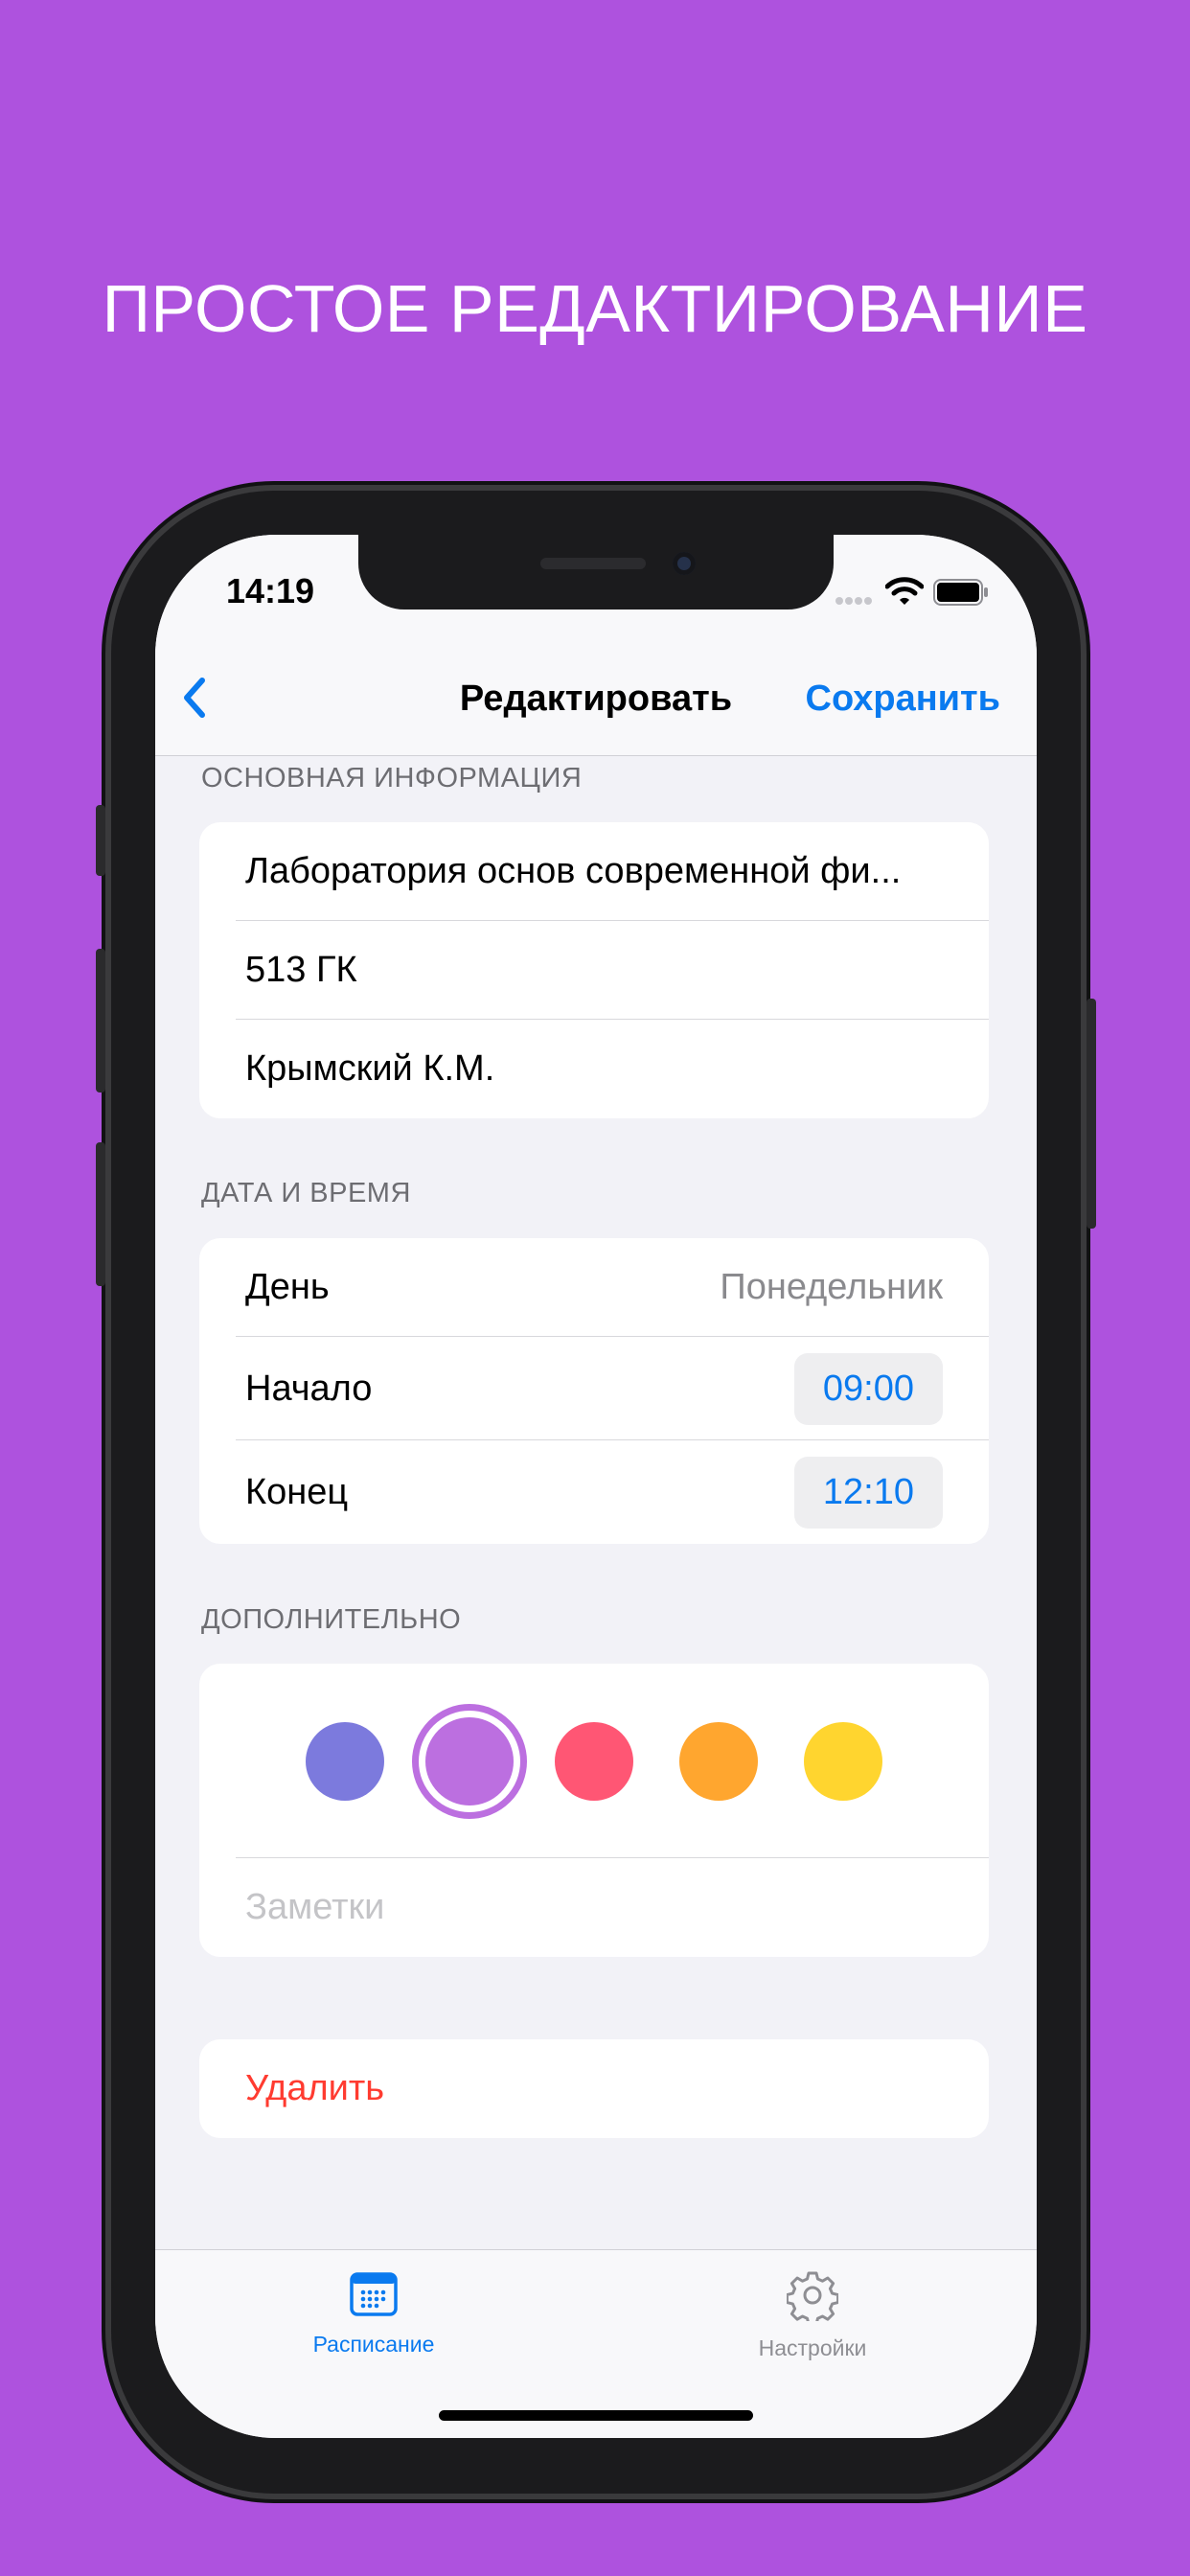  Describe the element at coordinates (812, 2298) in the screenshot. I see `gear-icon` at that location.